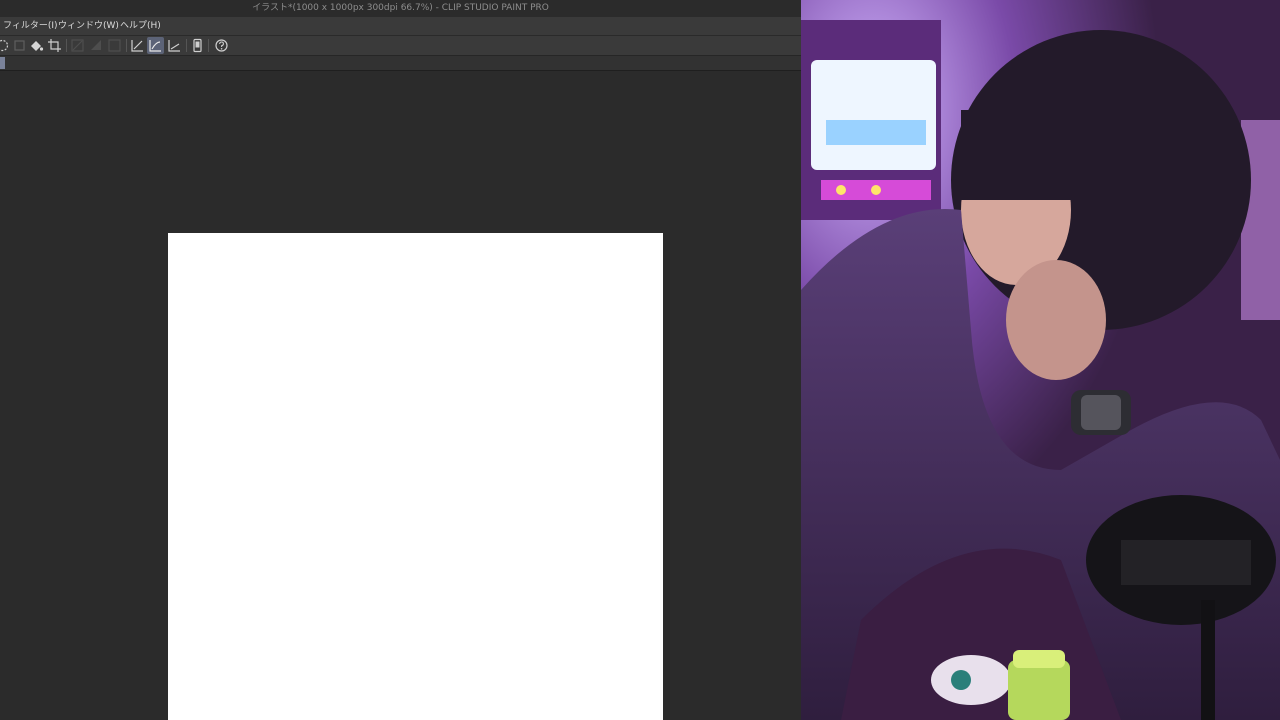 The image size is (1280, 720). What do you see at coordinates (155, 45) in the screenshot?
I see `stabilizer-icon` at bounding box center [155, 45].